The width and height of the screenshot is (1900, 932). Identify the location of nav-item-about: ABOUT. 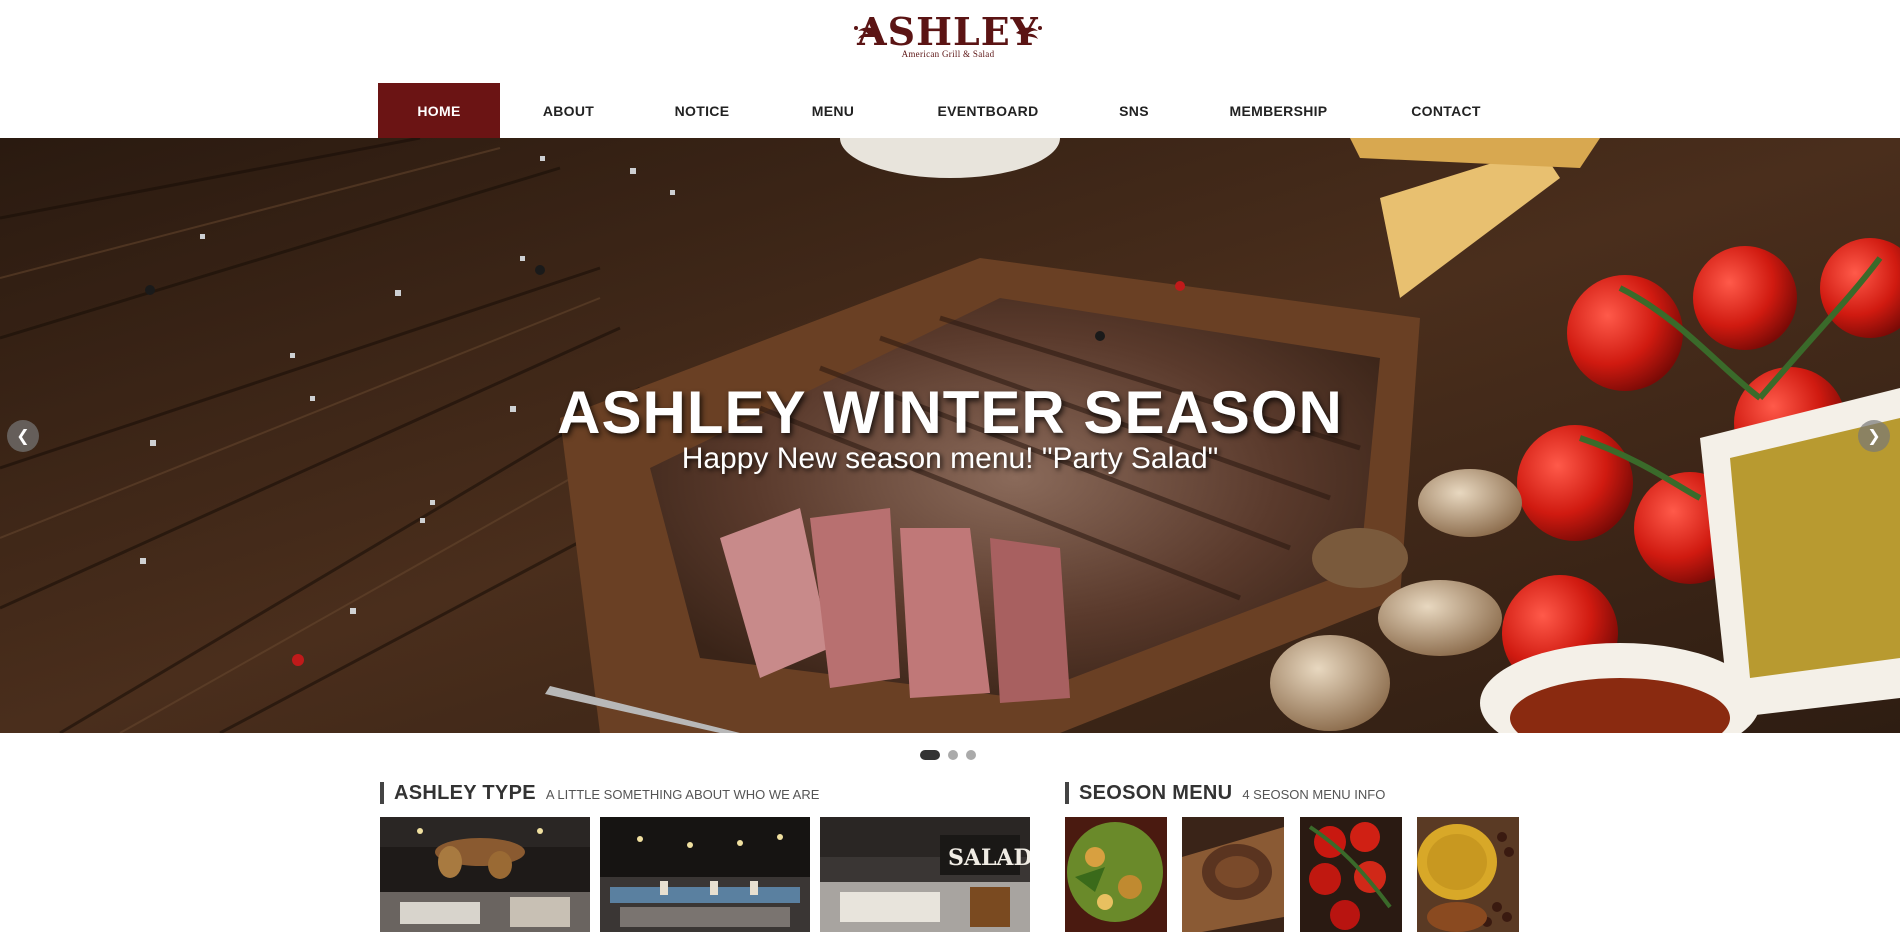
(568, 110).